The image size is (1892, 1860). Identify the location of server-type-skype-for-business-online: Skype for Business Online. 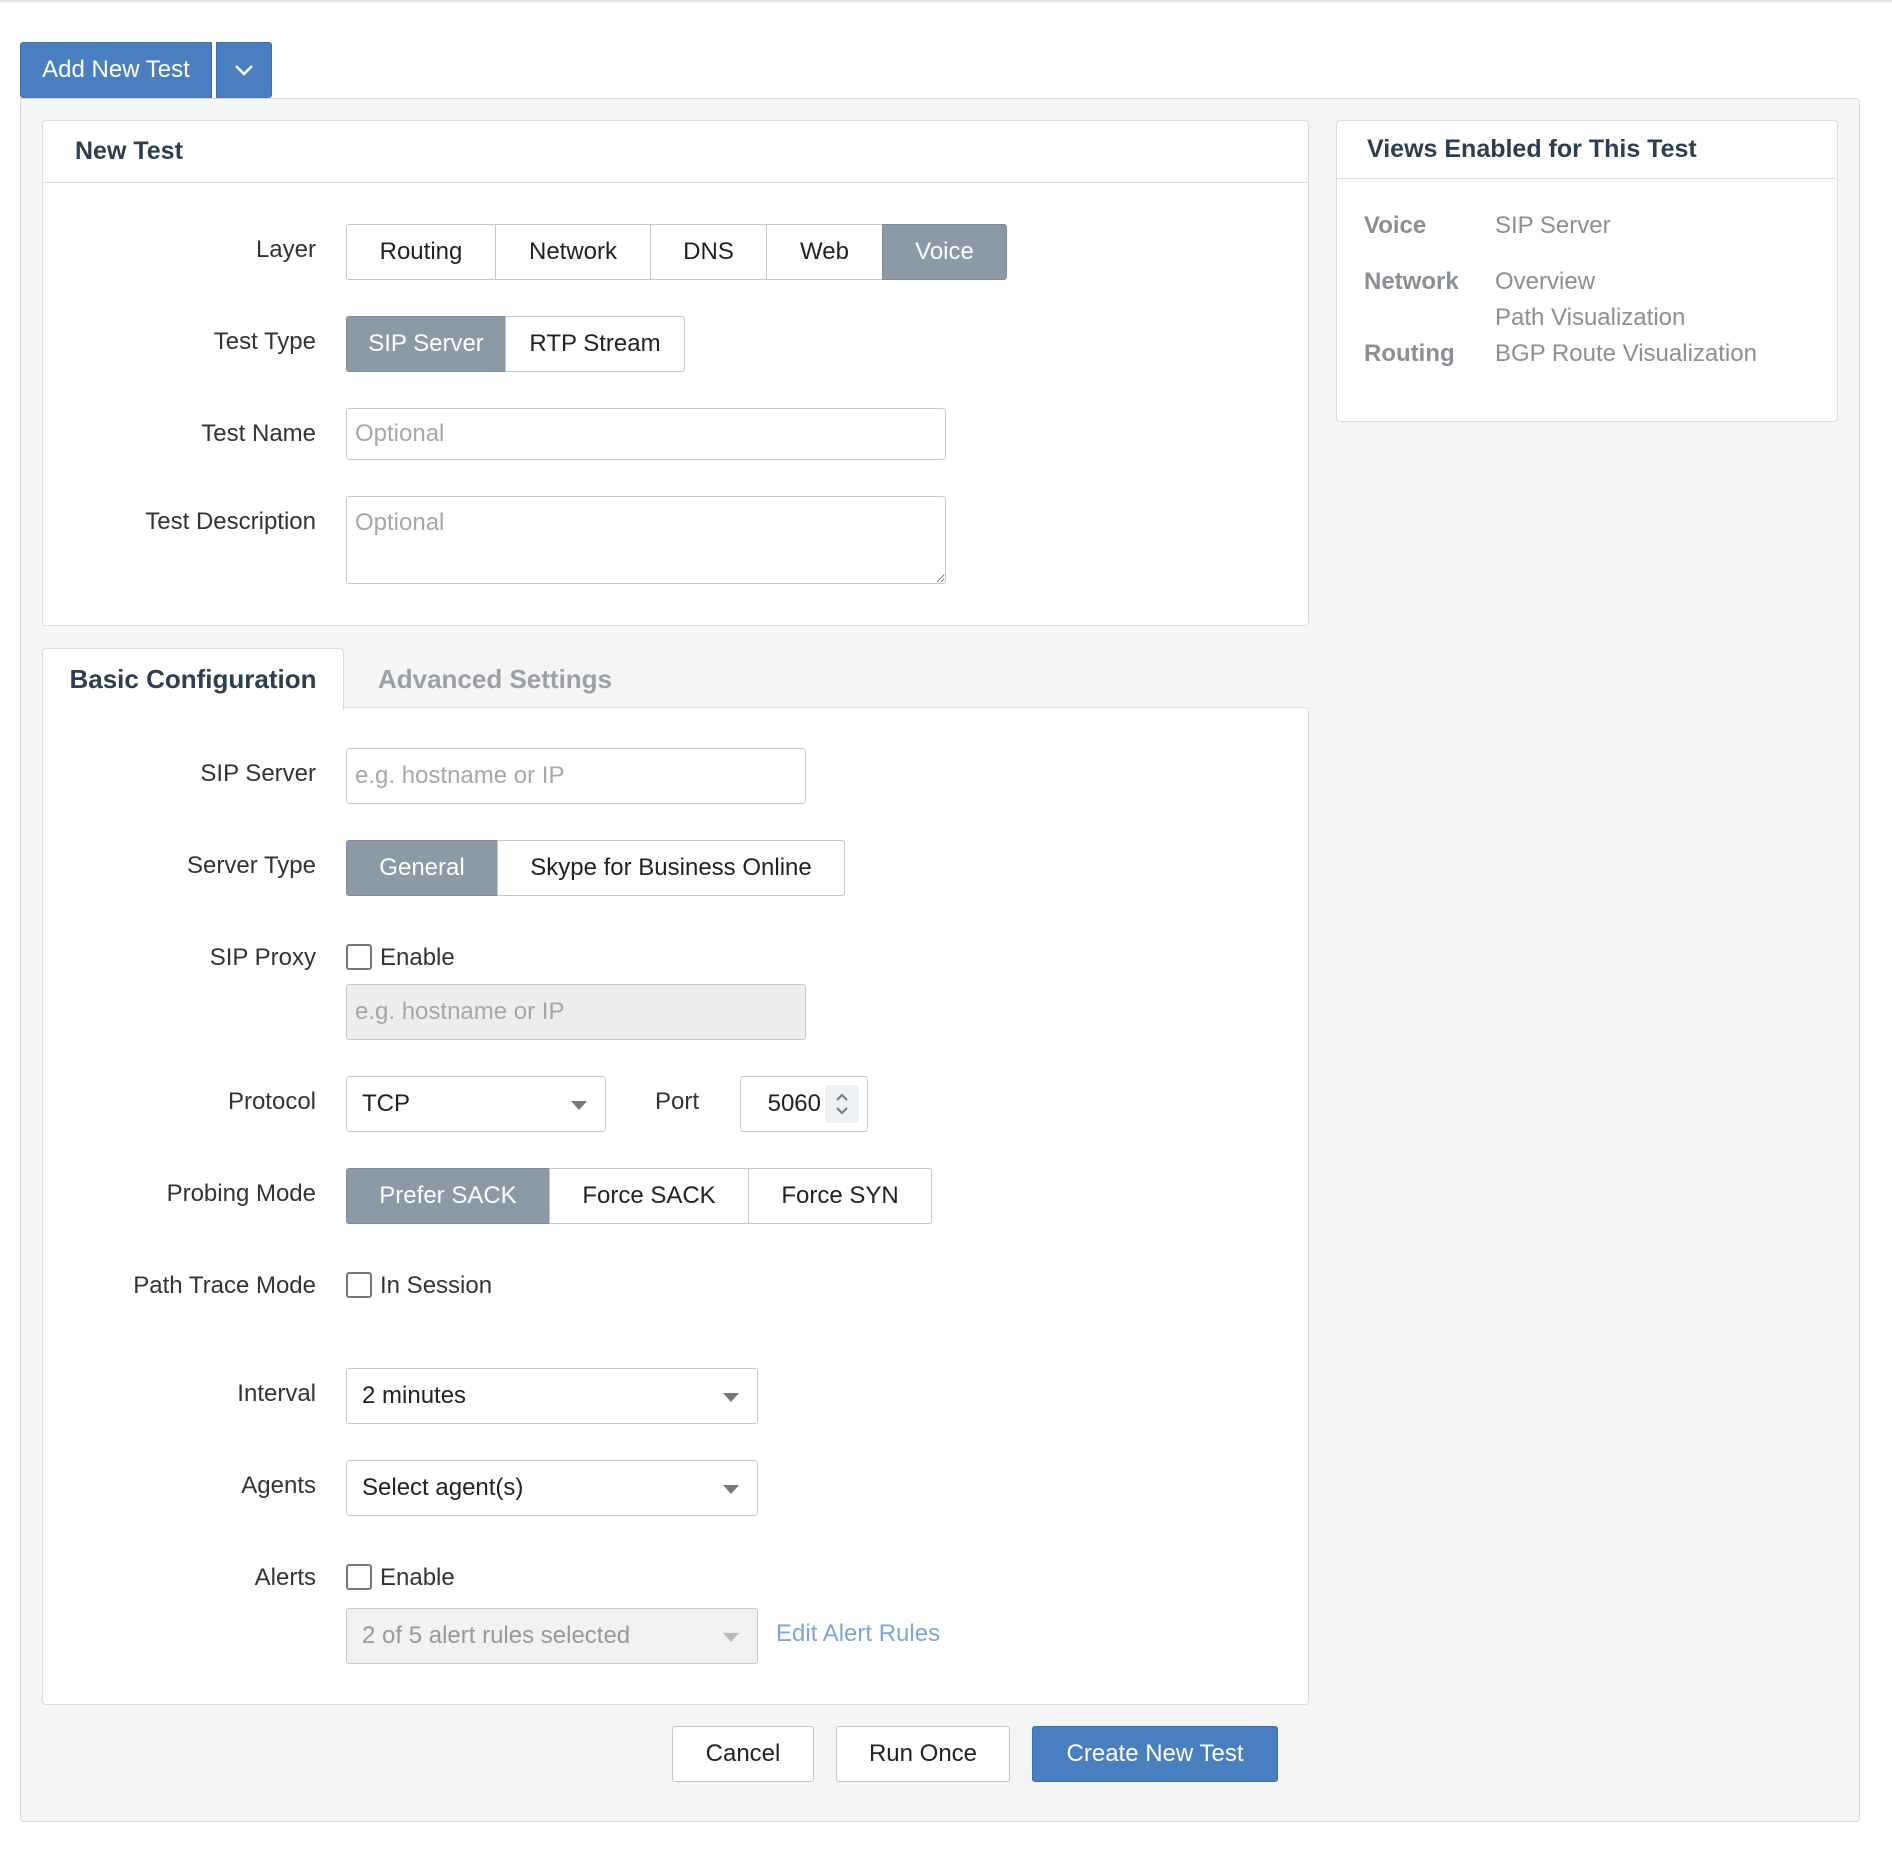
(671, 868).